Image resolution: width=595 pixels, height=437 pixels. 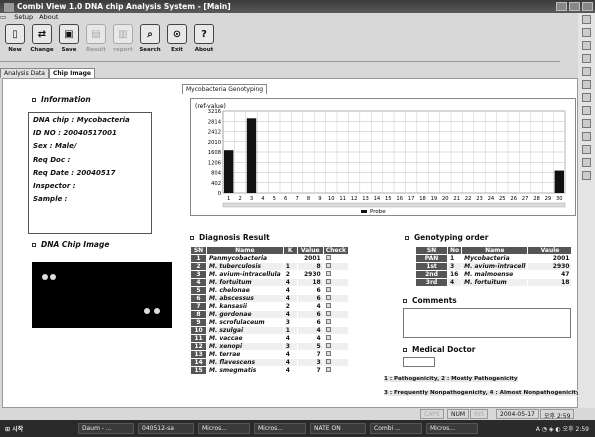 I want to click on new-button: ▯ New, so click(x=15, y=42).